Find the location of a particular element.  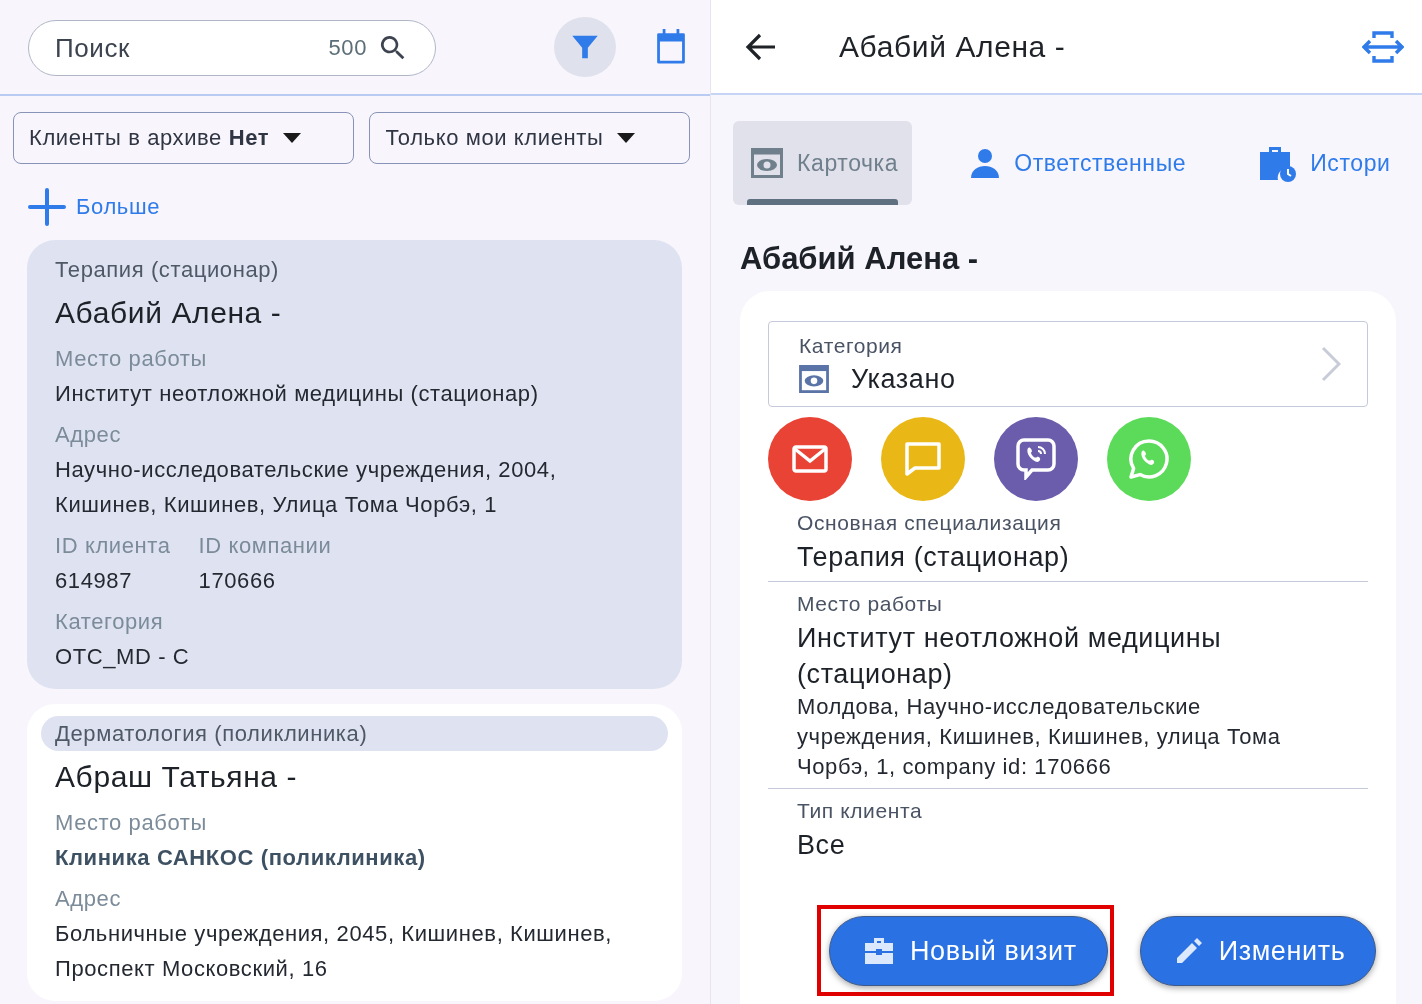

field-label: ID компании is located at coordinates (265, 546).